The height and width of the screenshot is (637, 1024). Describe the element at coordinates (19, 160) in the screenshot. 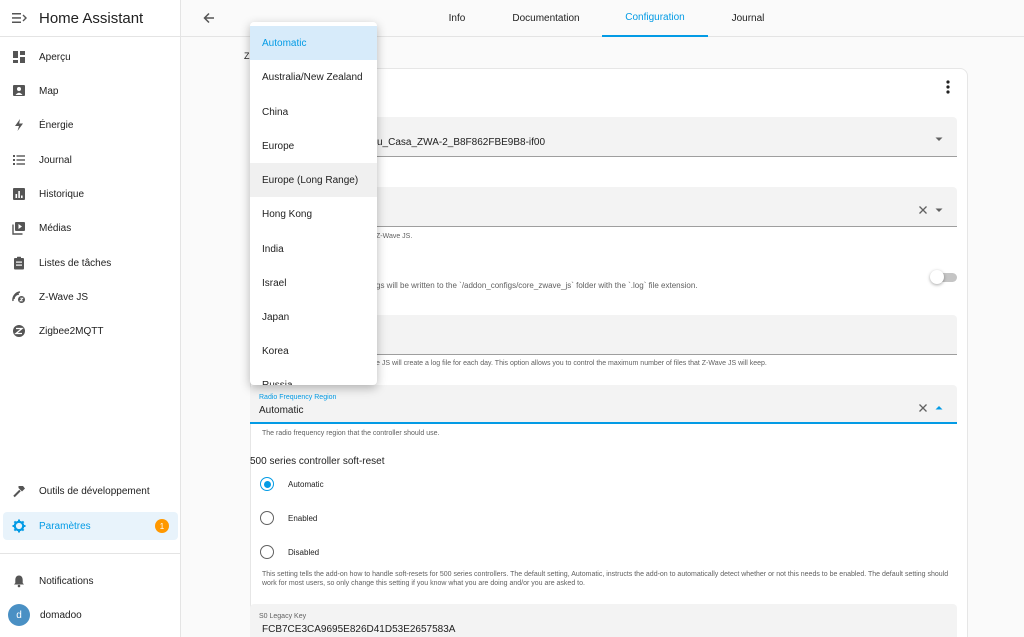

I see `list-icon` at that location.